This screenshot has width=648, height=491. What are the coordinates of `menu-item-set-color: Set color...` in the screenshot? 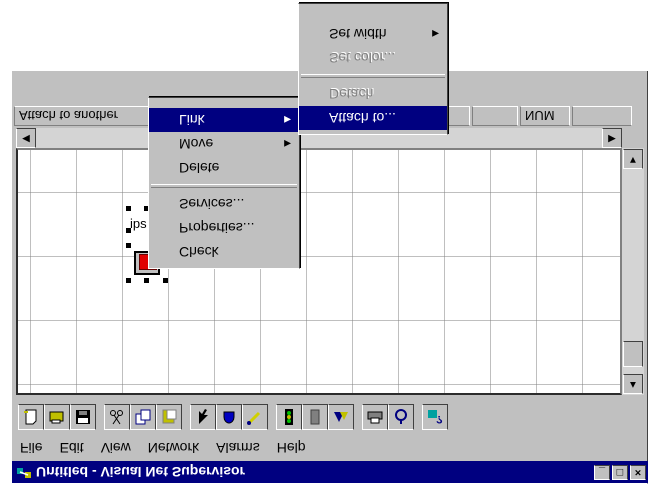 It's located at (373, 58).